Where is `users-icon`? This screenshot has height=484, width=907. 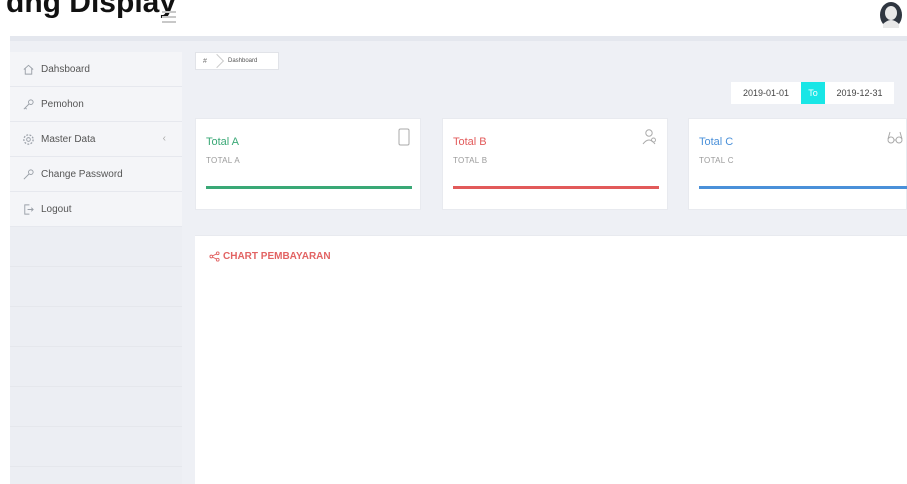
users-icon is located at coordinates (649, 137).